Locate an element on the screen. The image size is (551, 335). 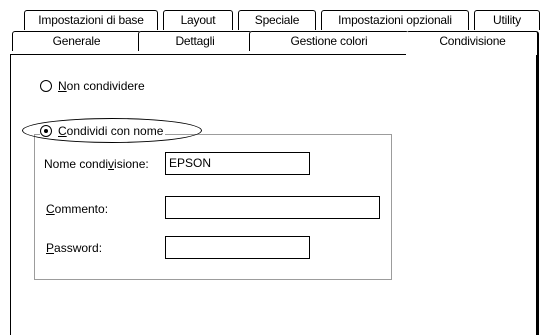
password-label: Password: is located at coordinates (74, 248).